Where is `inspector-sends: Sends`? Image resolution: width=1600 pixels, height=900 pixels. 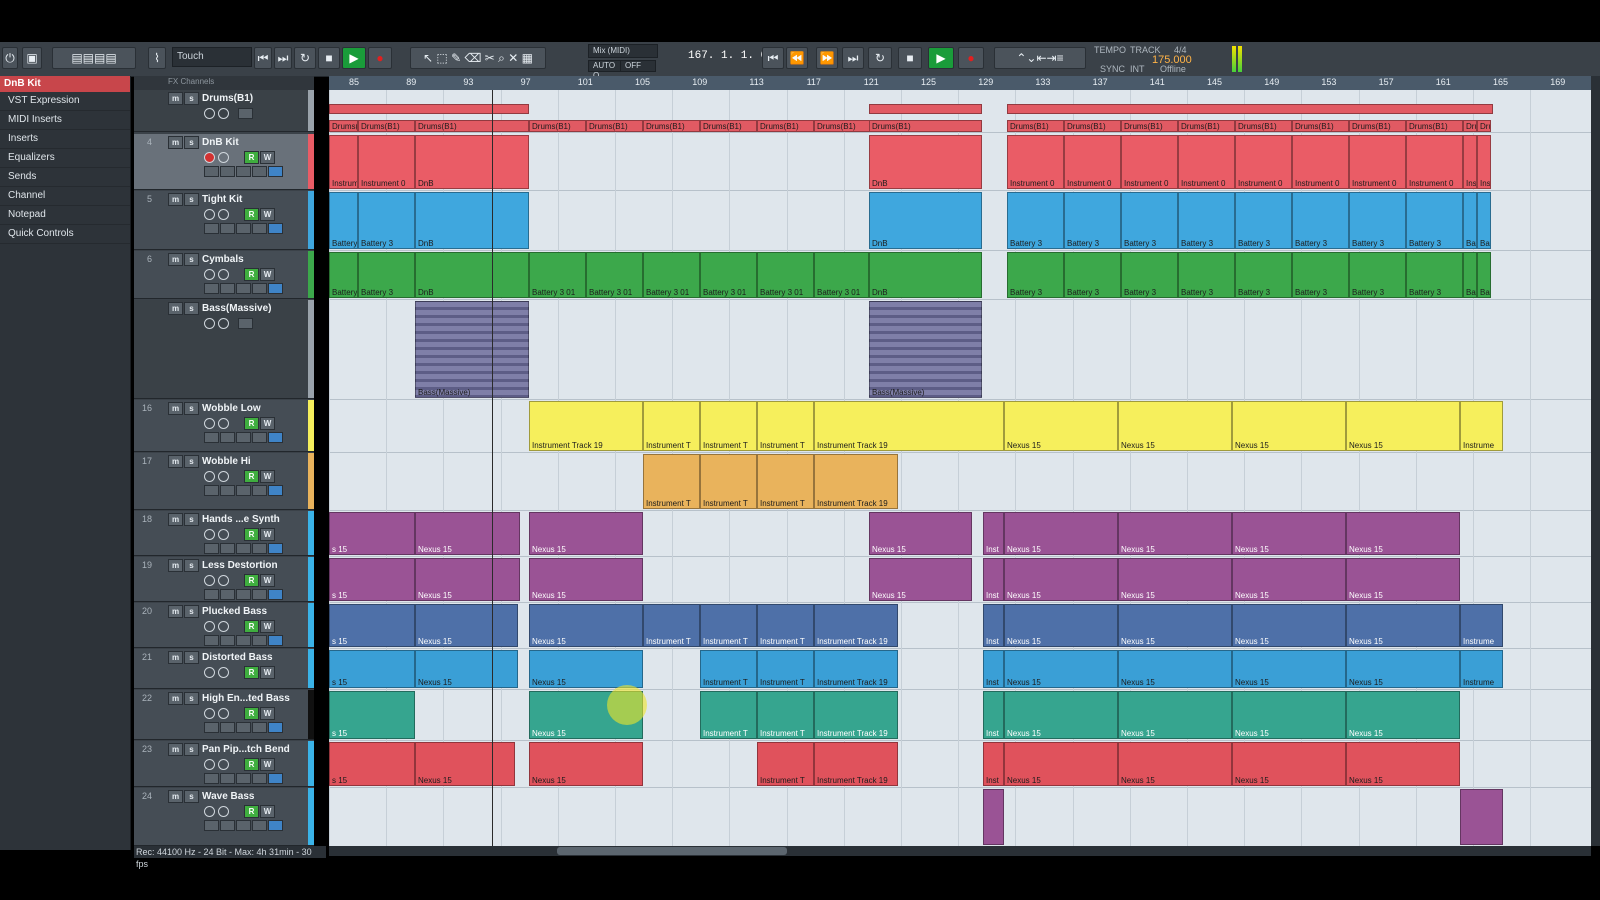
inspector-sends: Sends is located at coordinates (65, 177).